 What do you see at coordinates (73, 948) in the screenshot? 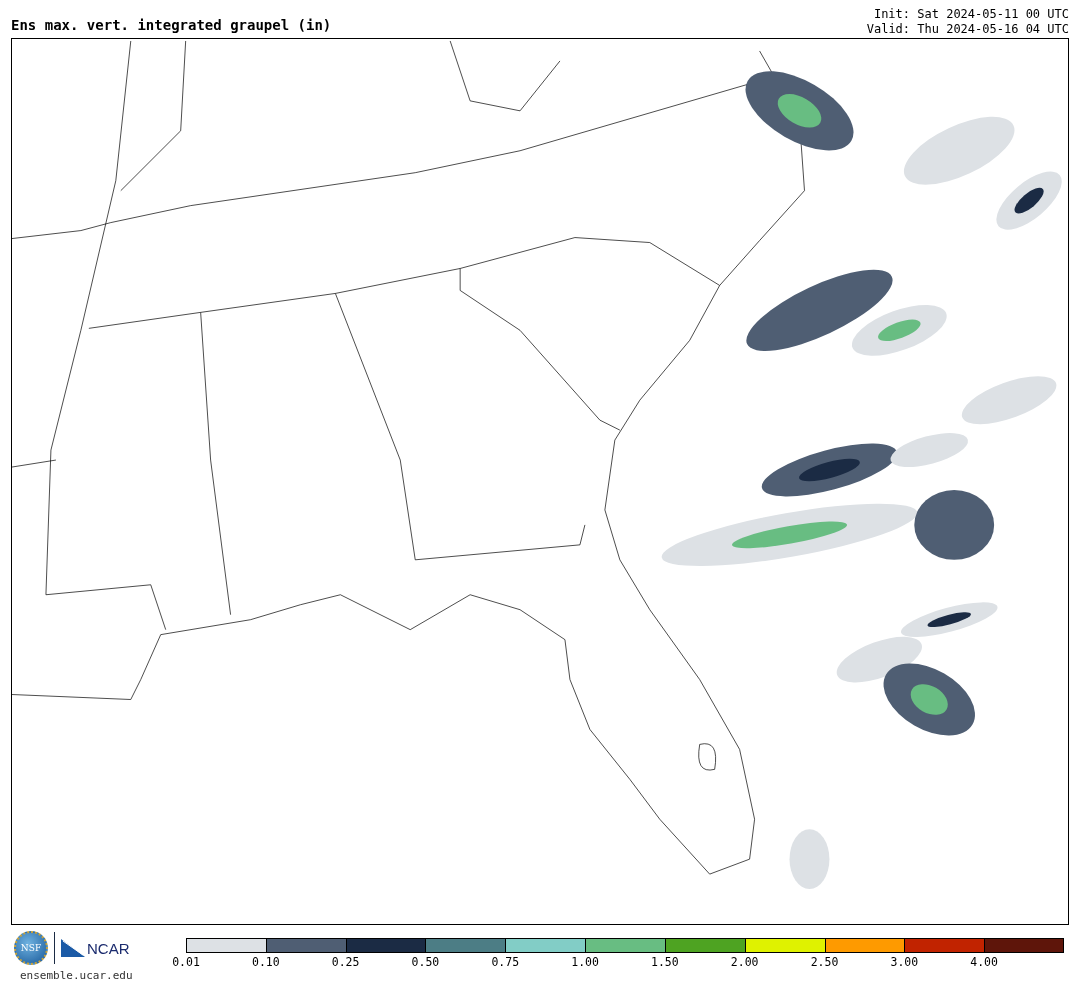
I see `ncar-logo-icon` at bounding box center [73, 948].